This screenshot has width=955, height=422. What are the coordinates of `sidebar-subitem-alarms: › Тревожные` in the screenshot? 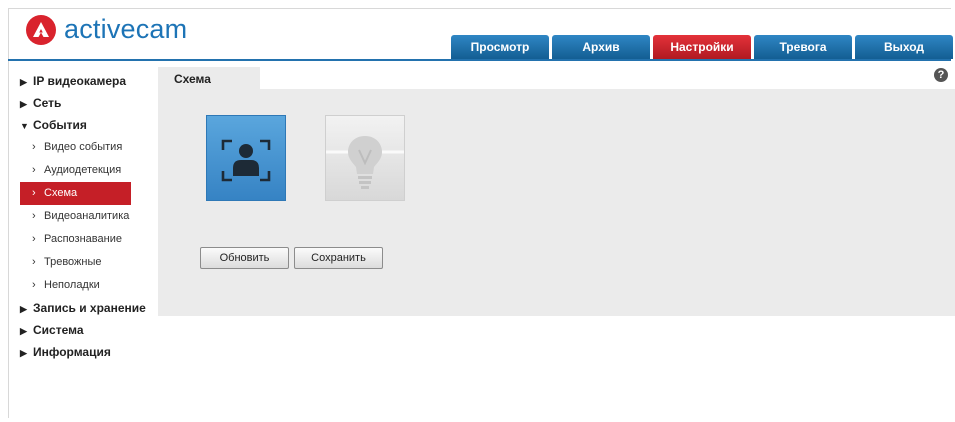 It's located at (75, 262).